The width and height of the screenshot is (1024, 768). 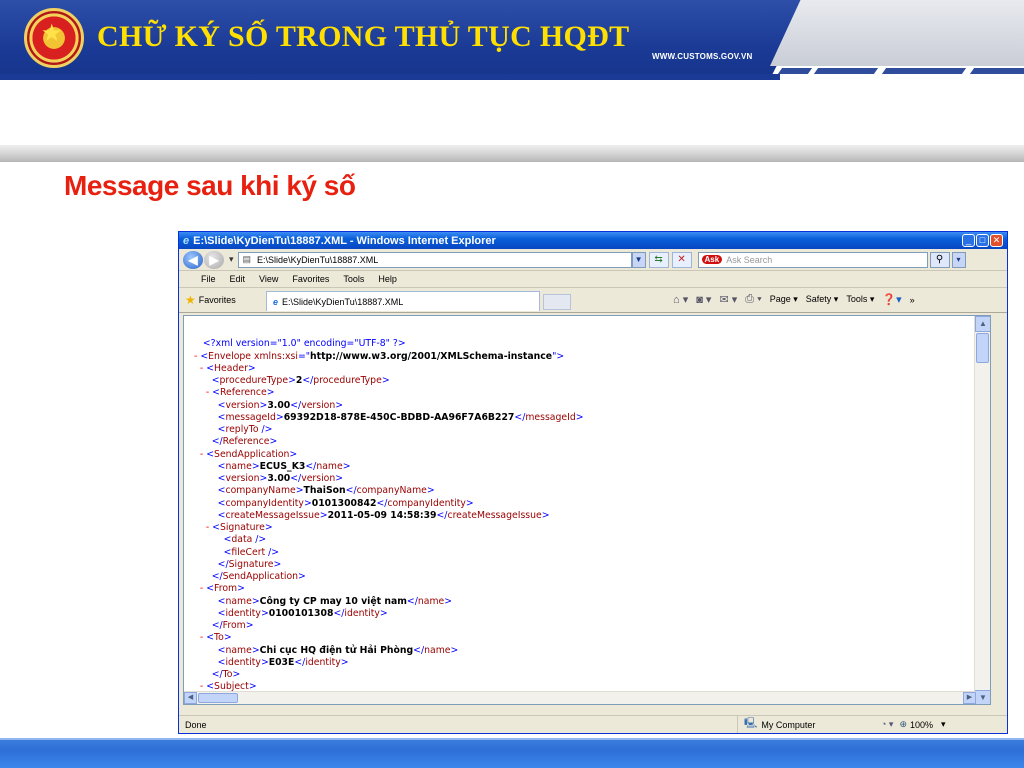 I want to click on new-tab-button, so click(x=557, y=302).